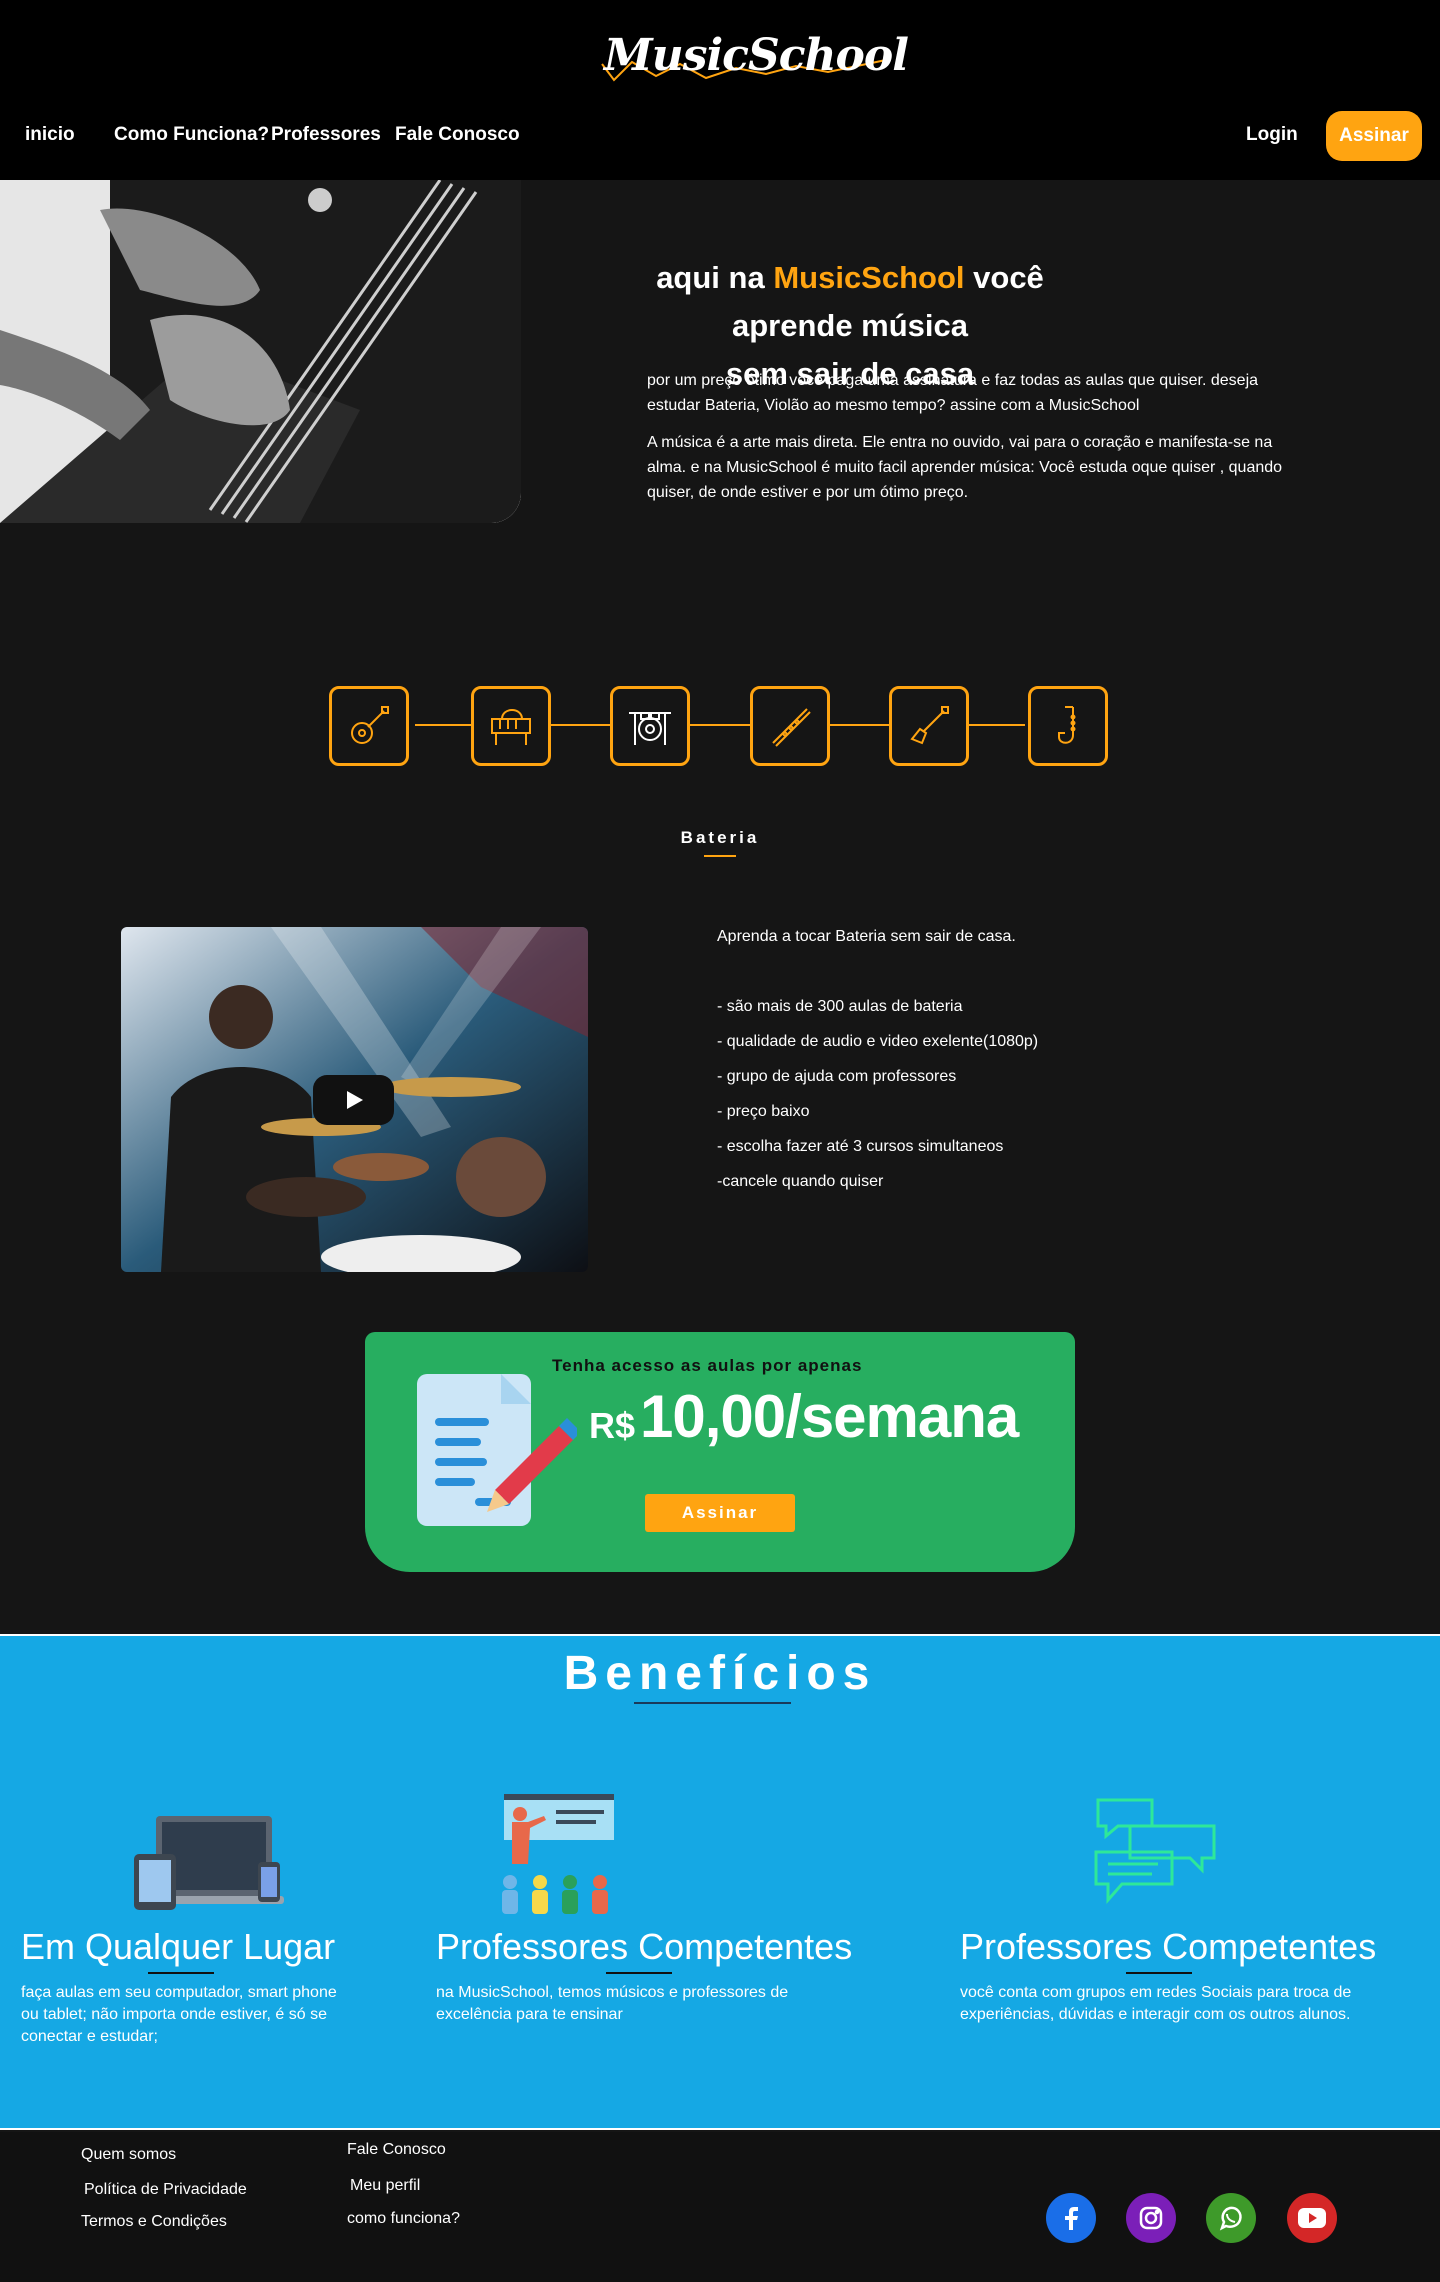 This screenshot has height=2282, width=1440. Describe the element at coordinates (1312, 2218) in the screenshot. I see `youtube-icon` at that location.